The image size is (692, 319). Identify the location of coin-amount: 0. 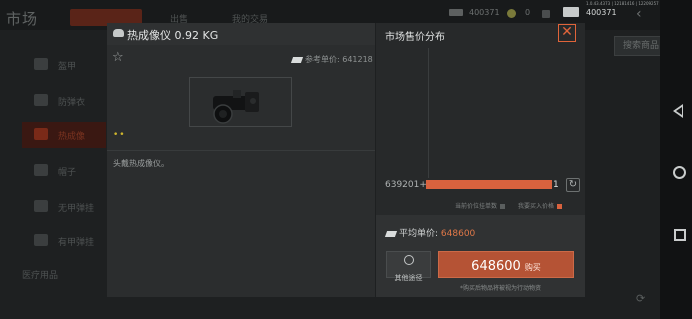
(528, 12).